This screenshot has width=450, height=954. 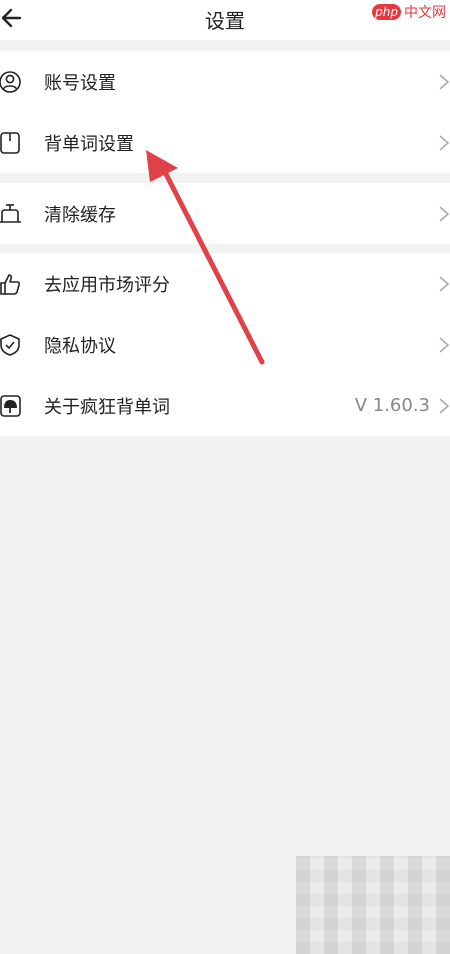 What do you see at coordinates (225, 405) in the screenshot?
I see `settings-item-about: 关于疯狂背单词 V 1.60.3` at bounding box center [225, 405].